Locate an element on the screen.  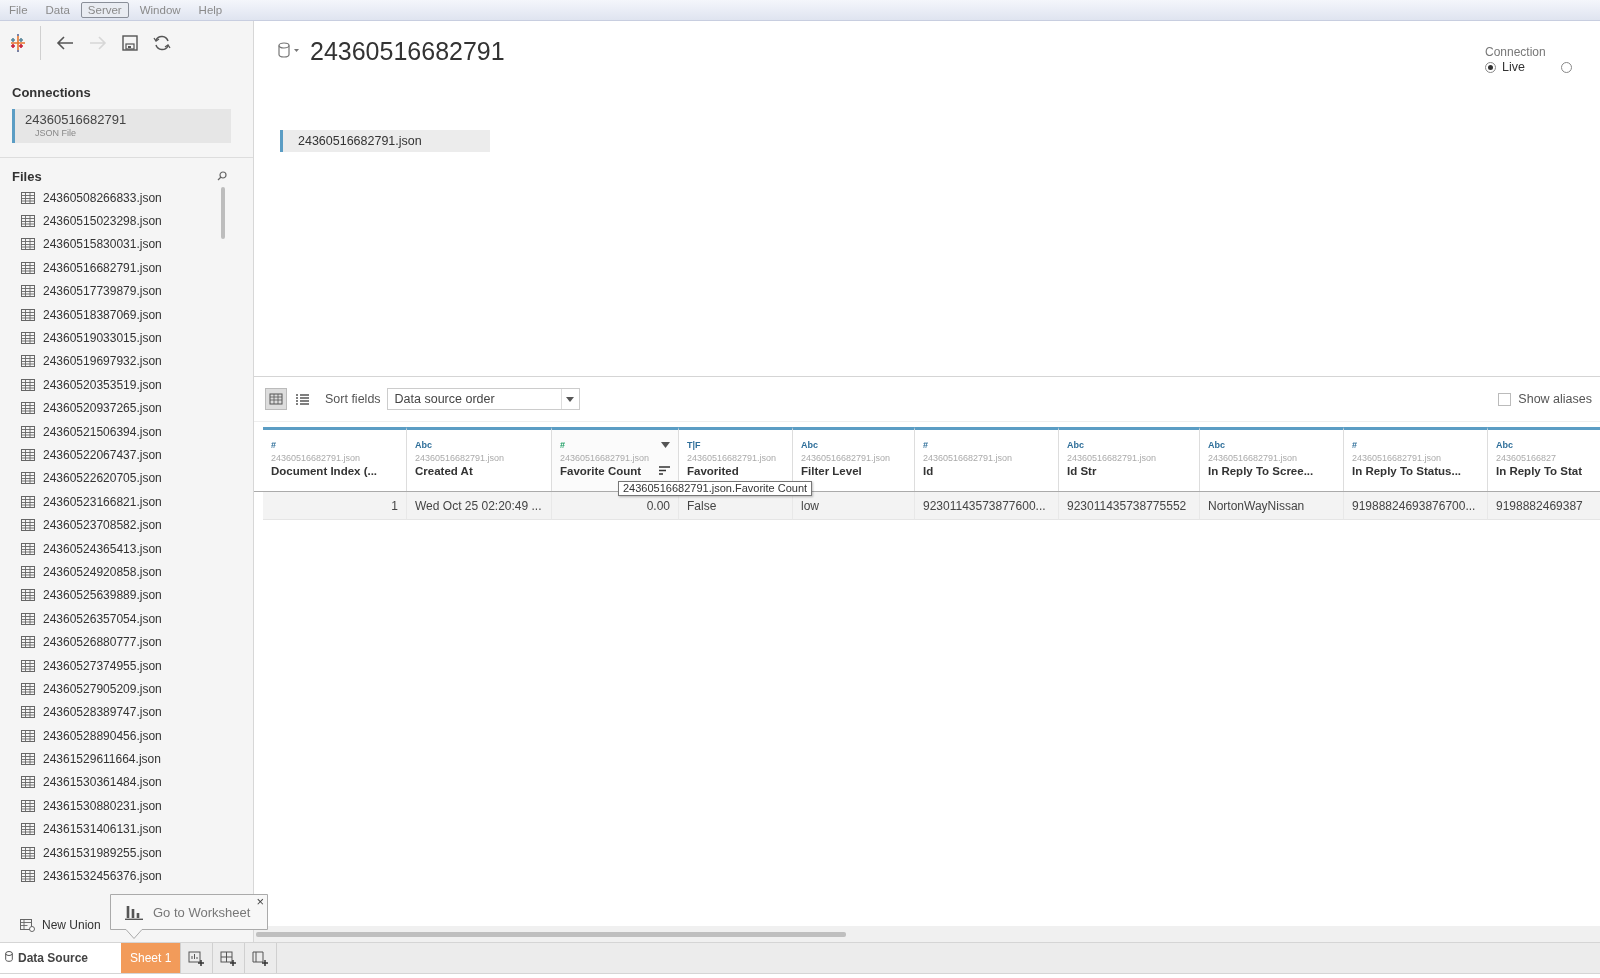
union-icon is located at coordinates (27, 925).